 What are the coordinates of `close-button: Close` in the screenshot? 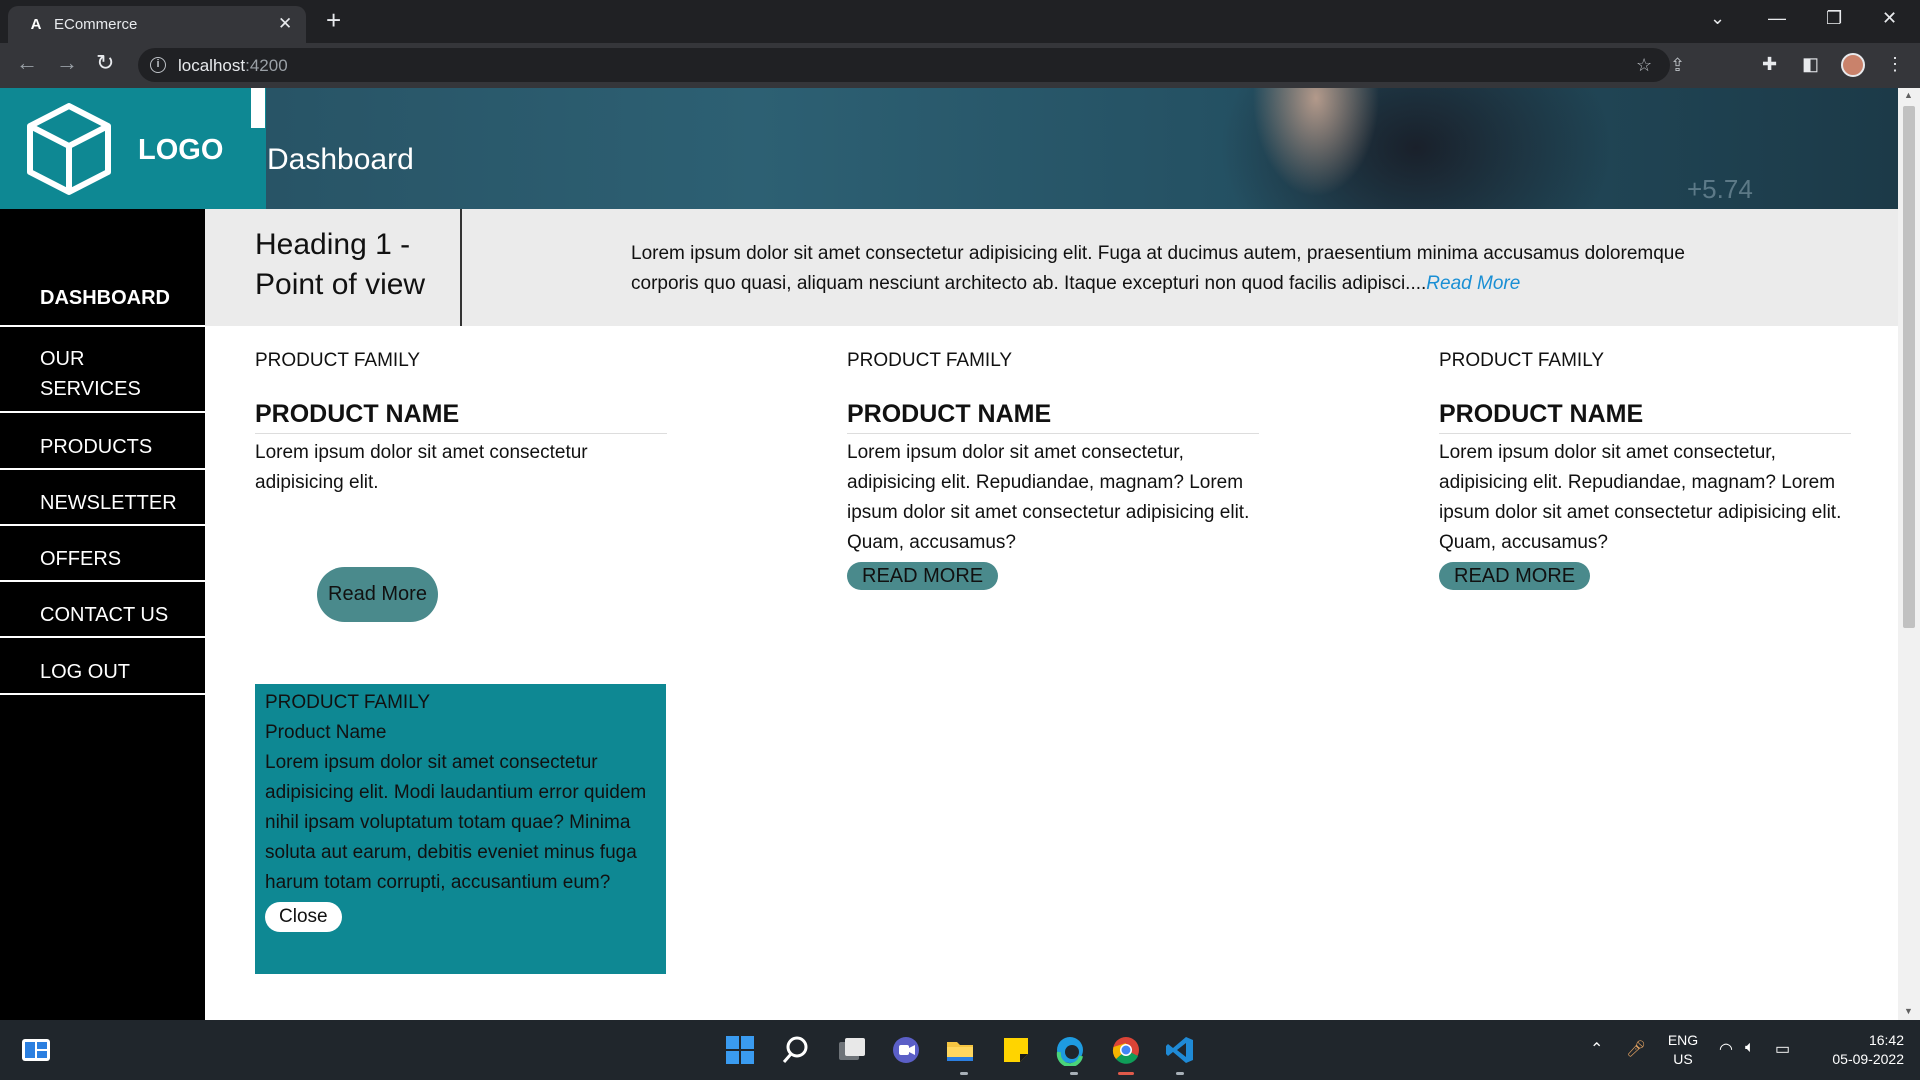 It's located at (303, 917).